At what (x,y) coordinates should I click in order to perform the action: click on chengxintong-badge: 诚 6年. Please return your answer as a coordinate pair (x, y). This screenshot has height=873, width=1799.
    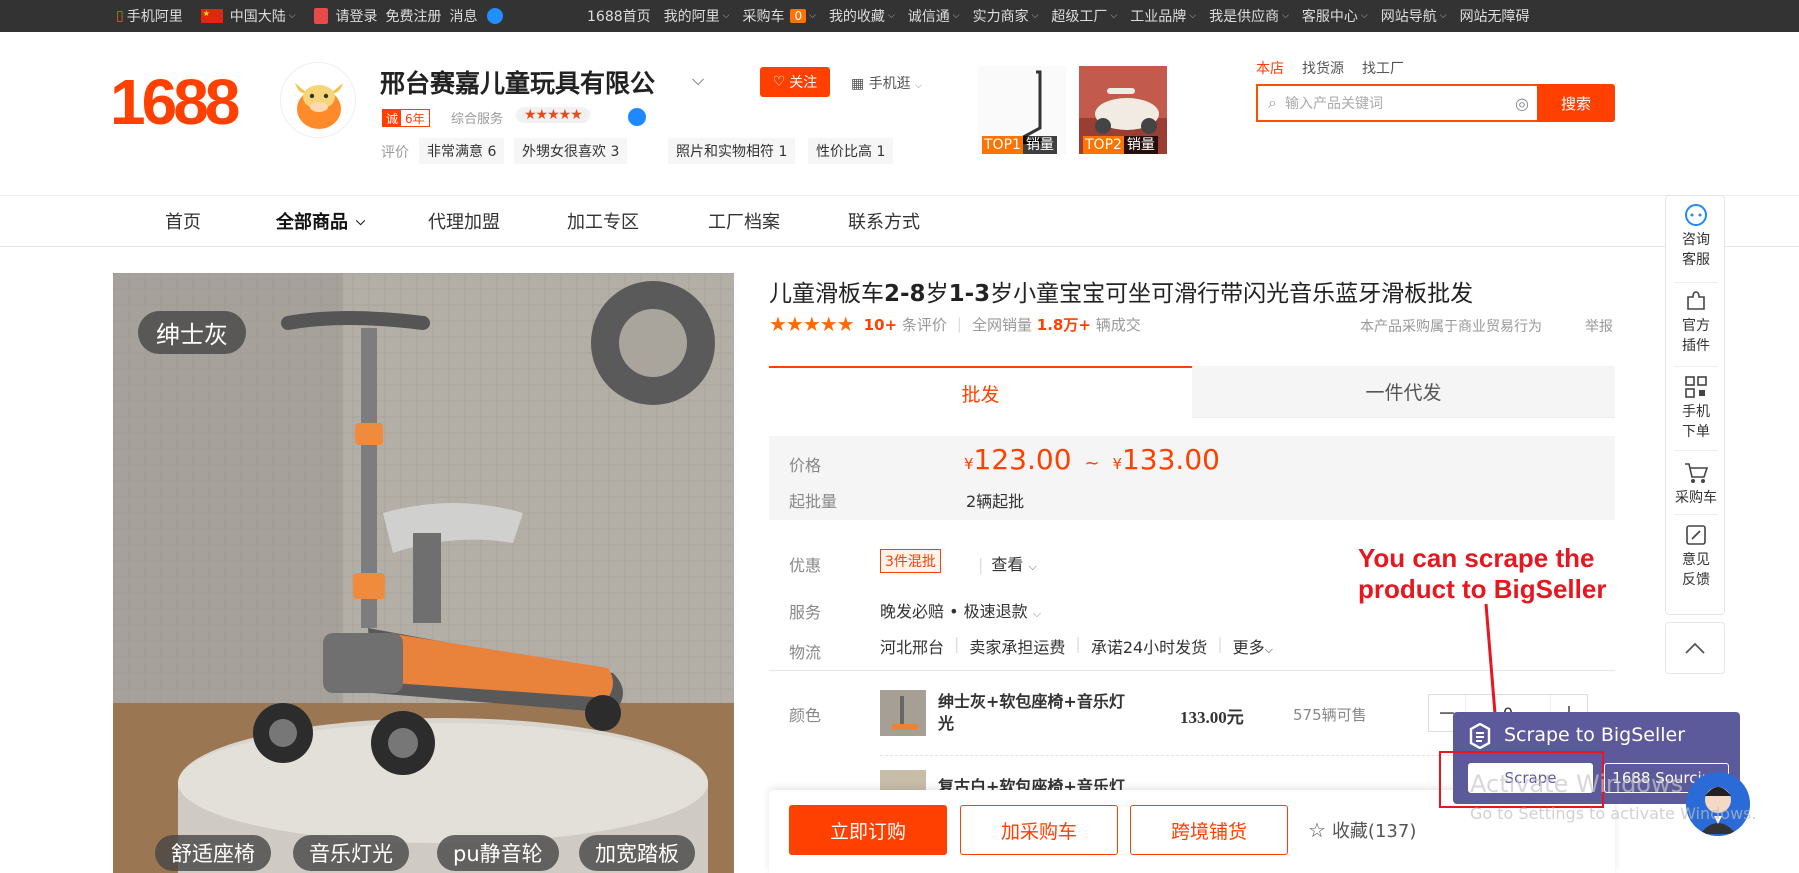
    Looking at the image, I should click on (406, 118).